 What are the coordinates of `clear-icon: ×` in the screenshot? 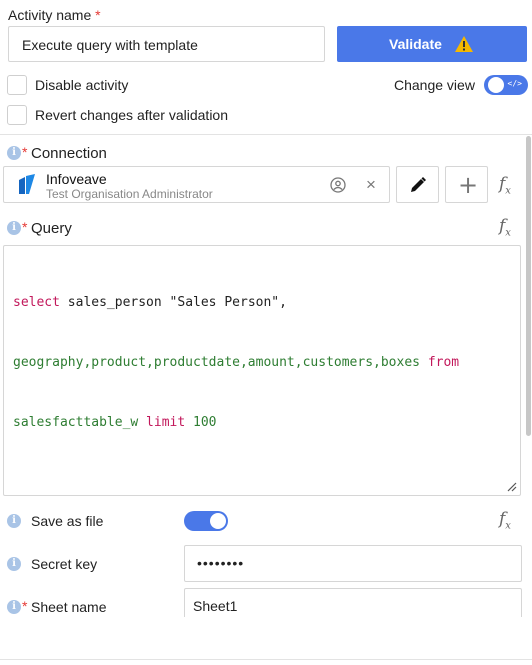 It's located at (371, 185).